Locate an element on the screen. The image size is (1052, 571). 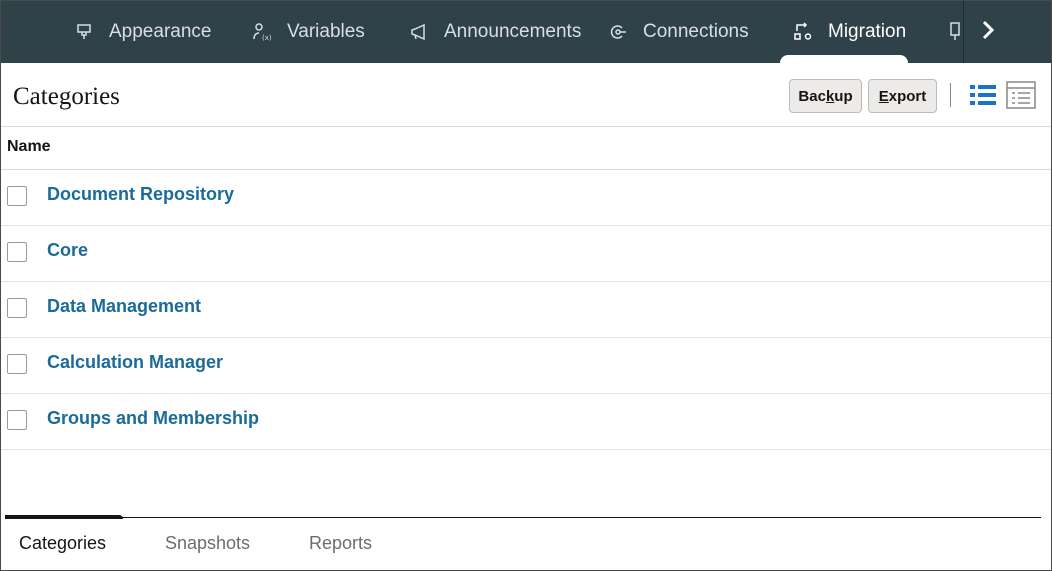
column-header: Name is located at coordinates (526, 149).